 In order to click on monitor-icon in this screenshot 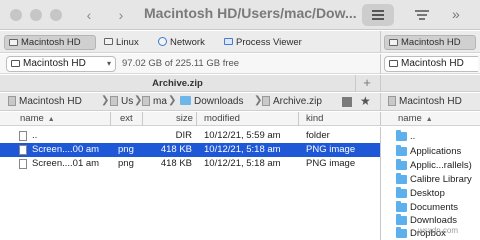, I will do `click(228, 41)`.